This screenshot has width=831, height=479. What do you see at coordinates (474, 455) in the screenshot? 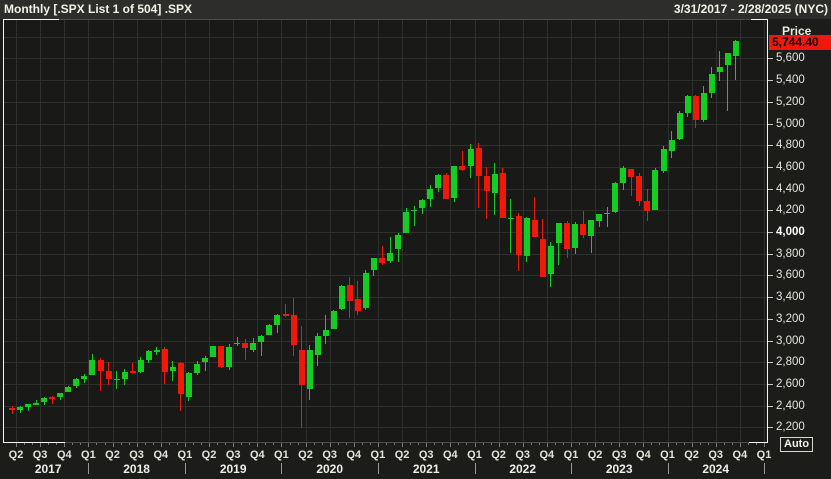
I see `quarter-label: Q1` at bounding box center [474, 455].